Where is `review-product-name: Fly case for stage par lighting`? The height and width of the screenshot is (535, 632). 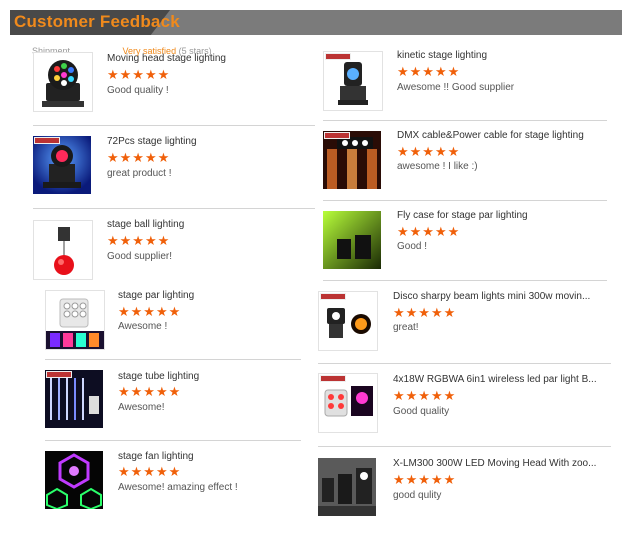
review-product-name: Fly case for stage par lighting is located at coordinates (462, 215).